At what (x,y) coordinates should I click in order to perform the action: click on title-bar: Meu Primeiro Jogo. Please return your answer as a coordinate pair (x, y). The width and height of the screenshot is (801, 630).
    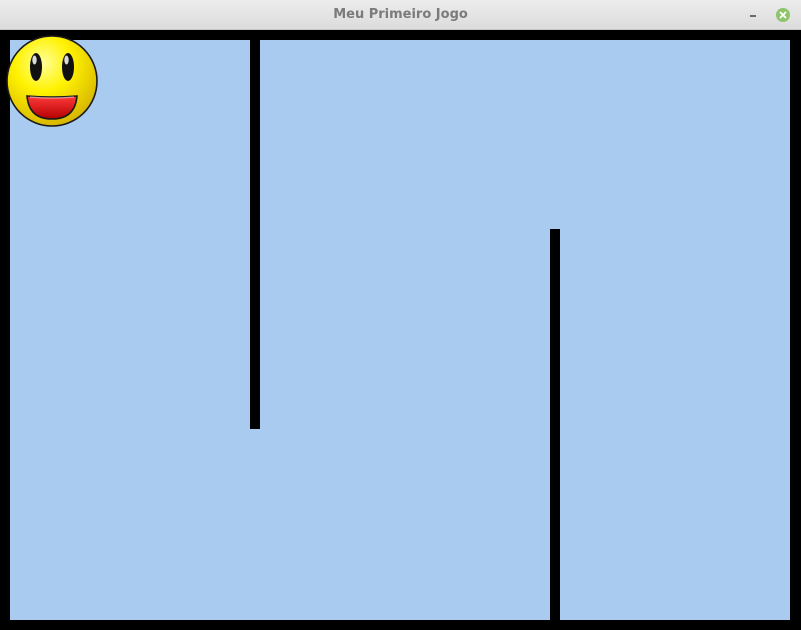
    Looking at the image, I should click on (400, 15).